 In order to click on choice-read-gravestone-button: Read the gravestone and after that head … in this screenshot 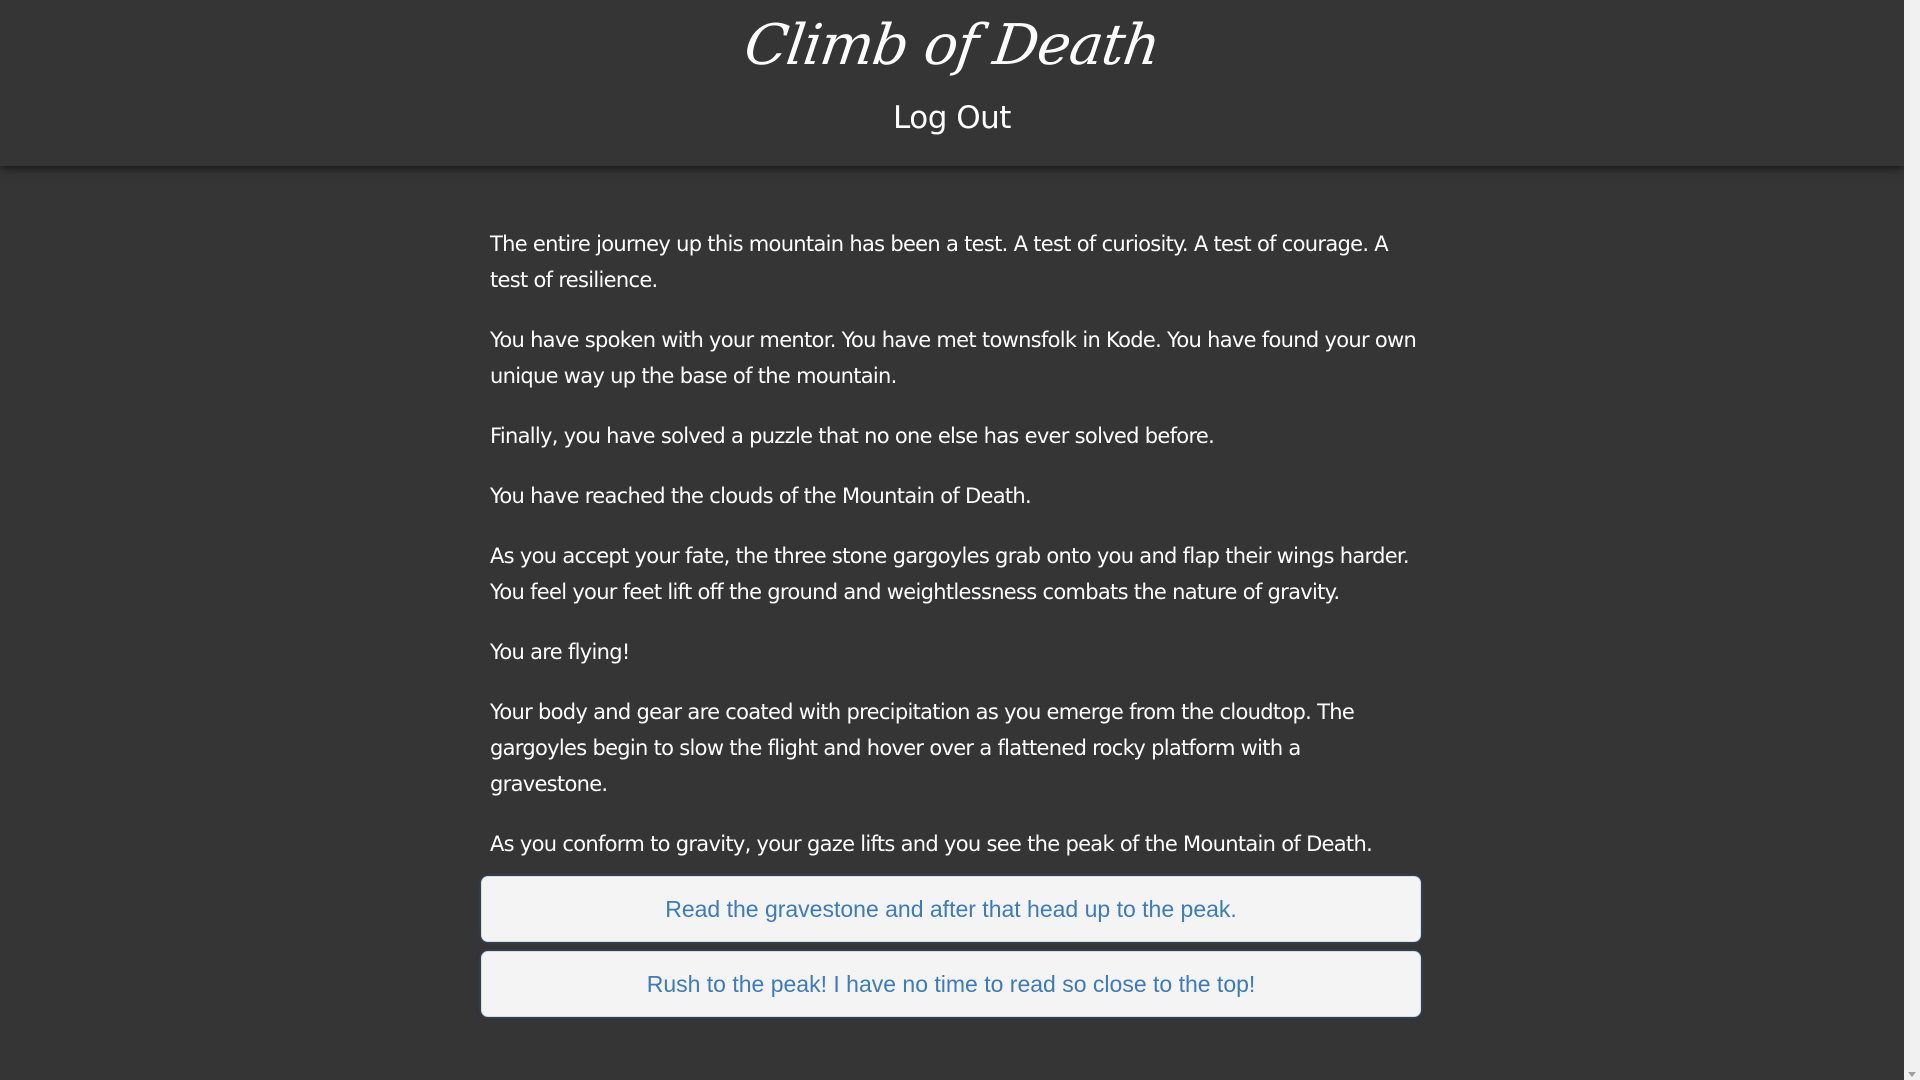, I will do `click(951, 909)`.